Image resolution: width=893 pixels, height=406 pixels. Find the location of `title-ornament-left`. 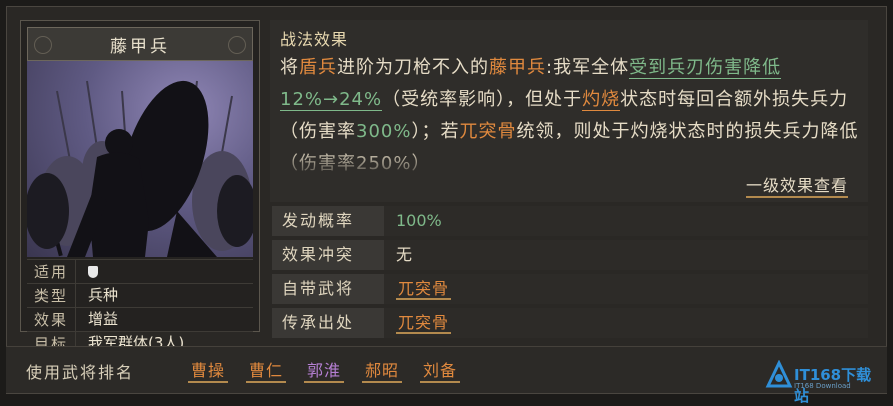

title-ornament-left is located at coordinates (43, 45).